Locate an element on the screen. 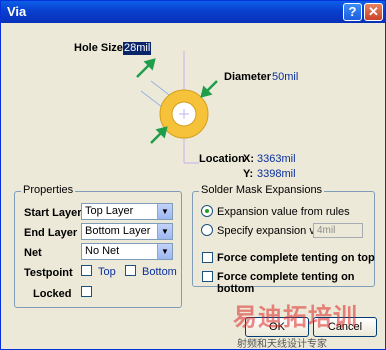 The height and width of the screenshot is (350, 386). watermark-logo: 易迪拓培训 is located at coordinates (295, 317).